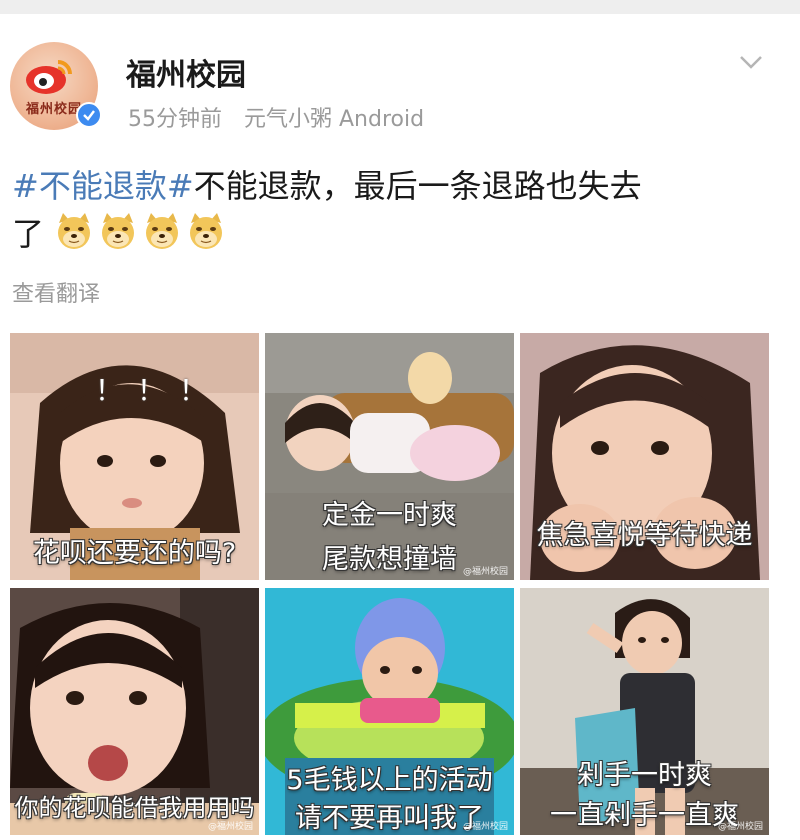 The width and height of the screenshot is (800, 840). Describe the element at coordinates (134, 808) in the screenshot. I see `image-caption: 你的花呗能借我用用吗` at that location.